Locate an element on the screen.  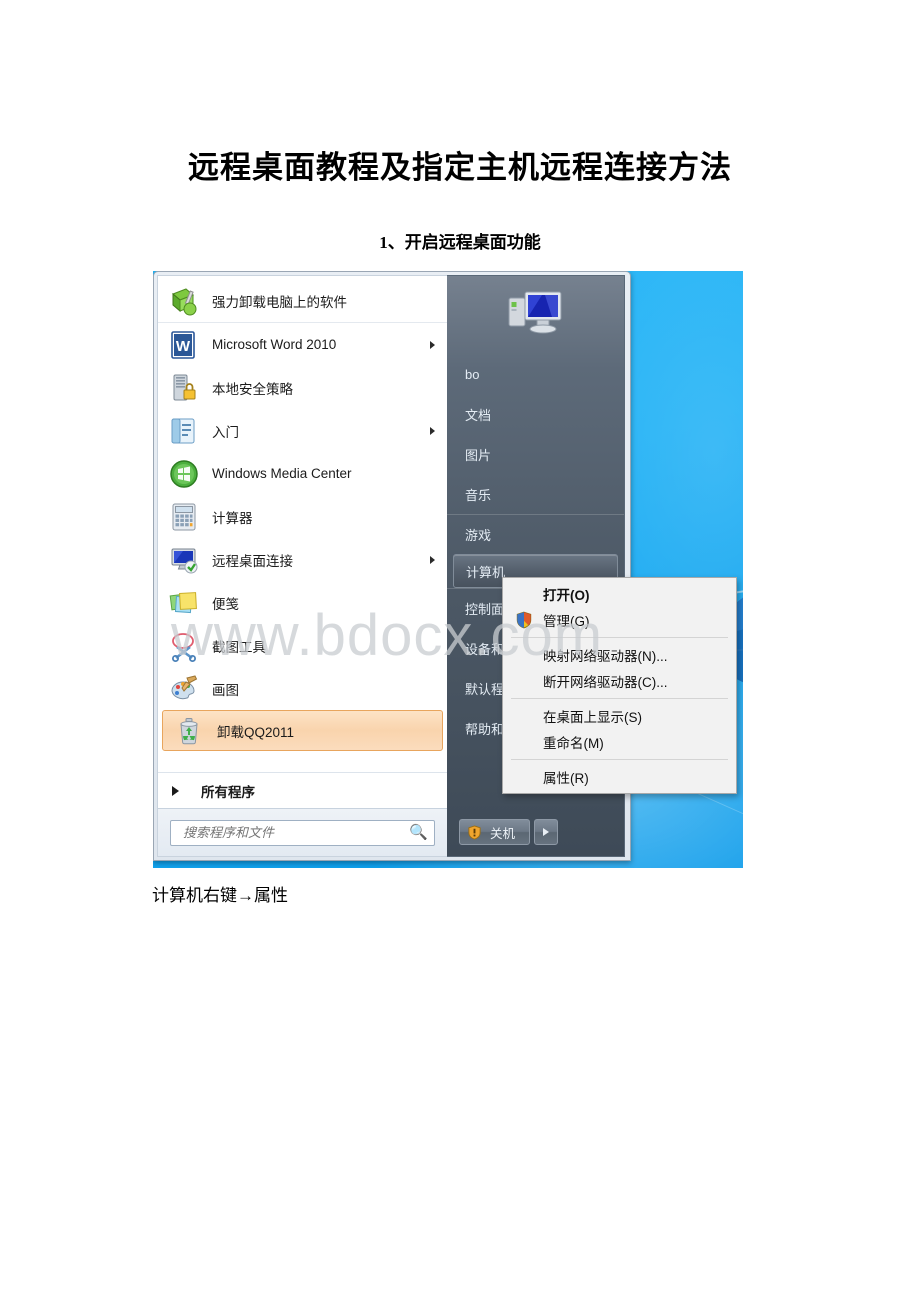
search-area: 🔍 is located at coordinates (302, 832).